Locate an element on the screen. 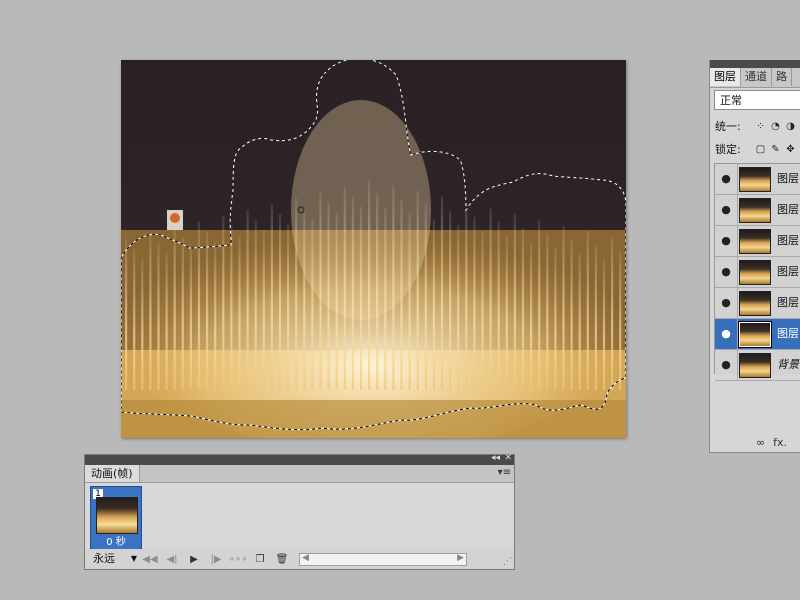  animation-panel-titlebar: ◂◂ ✕ is located at coordinates (299, 459).